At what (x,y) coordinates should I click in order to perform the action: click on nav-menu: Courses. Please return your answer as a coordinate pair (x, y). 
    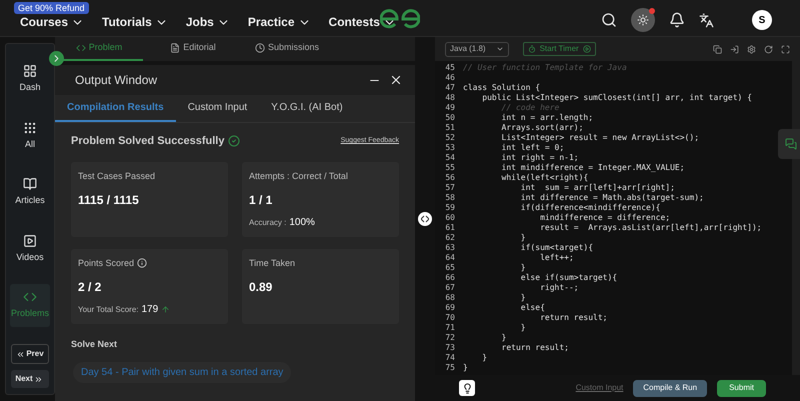
    Looking at the image, I should click on (52, 22).